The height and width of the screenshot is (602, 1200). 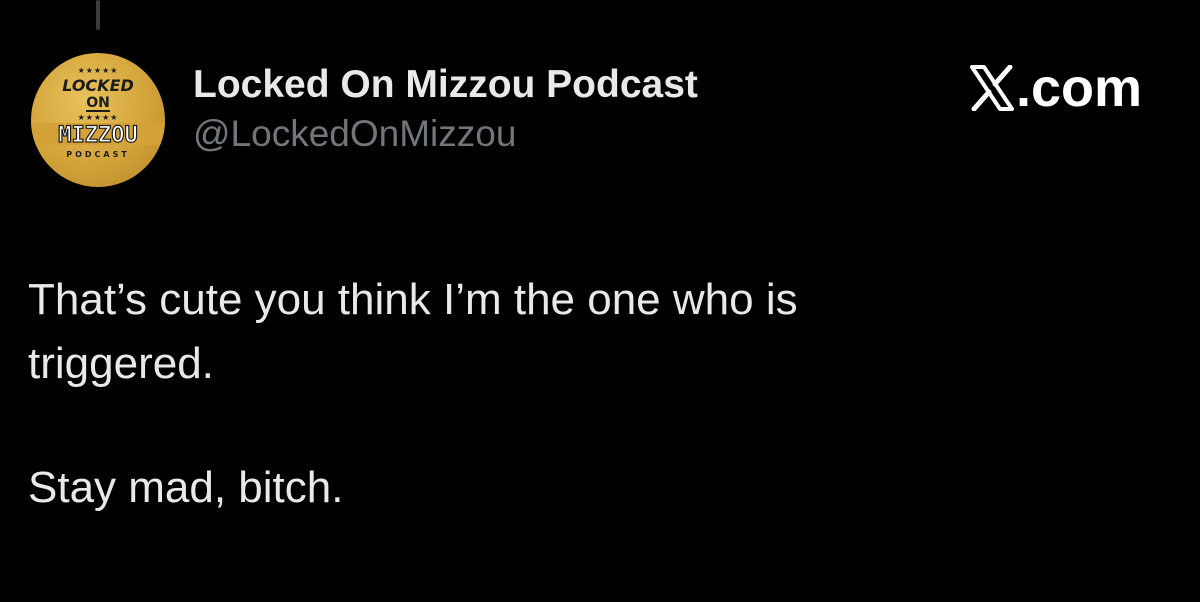 What do you see at coordinates (445, 134) in the screenshot?
I see `user-handle: @LockedOnMizzou` at bounding box center [445, 134].